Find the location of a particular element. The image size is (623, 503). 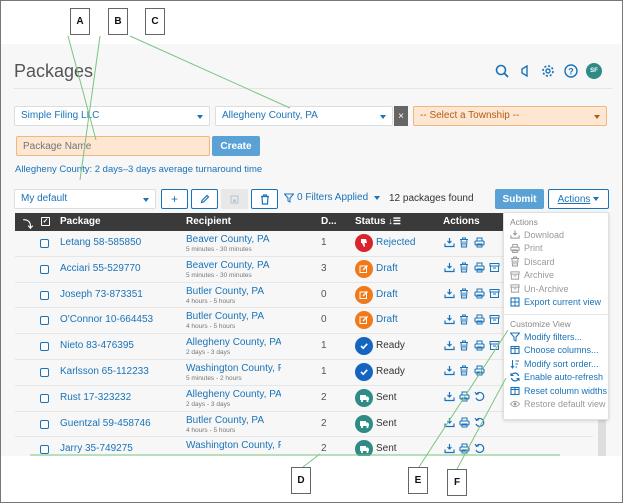

filters-dropdown: 0 Filters Applied is located at coordinates (332, 197).